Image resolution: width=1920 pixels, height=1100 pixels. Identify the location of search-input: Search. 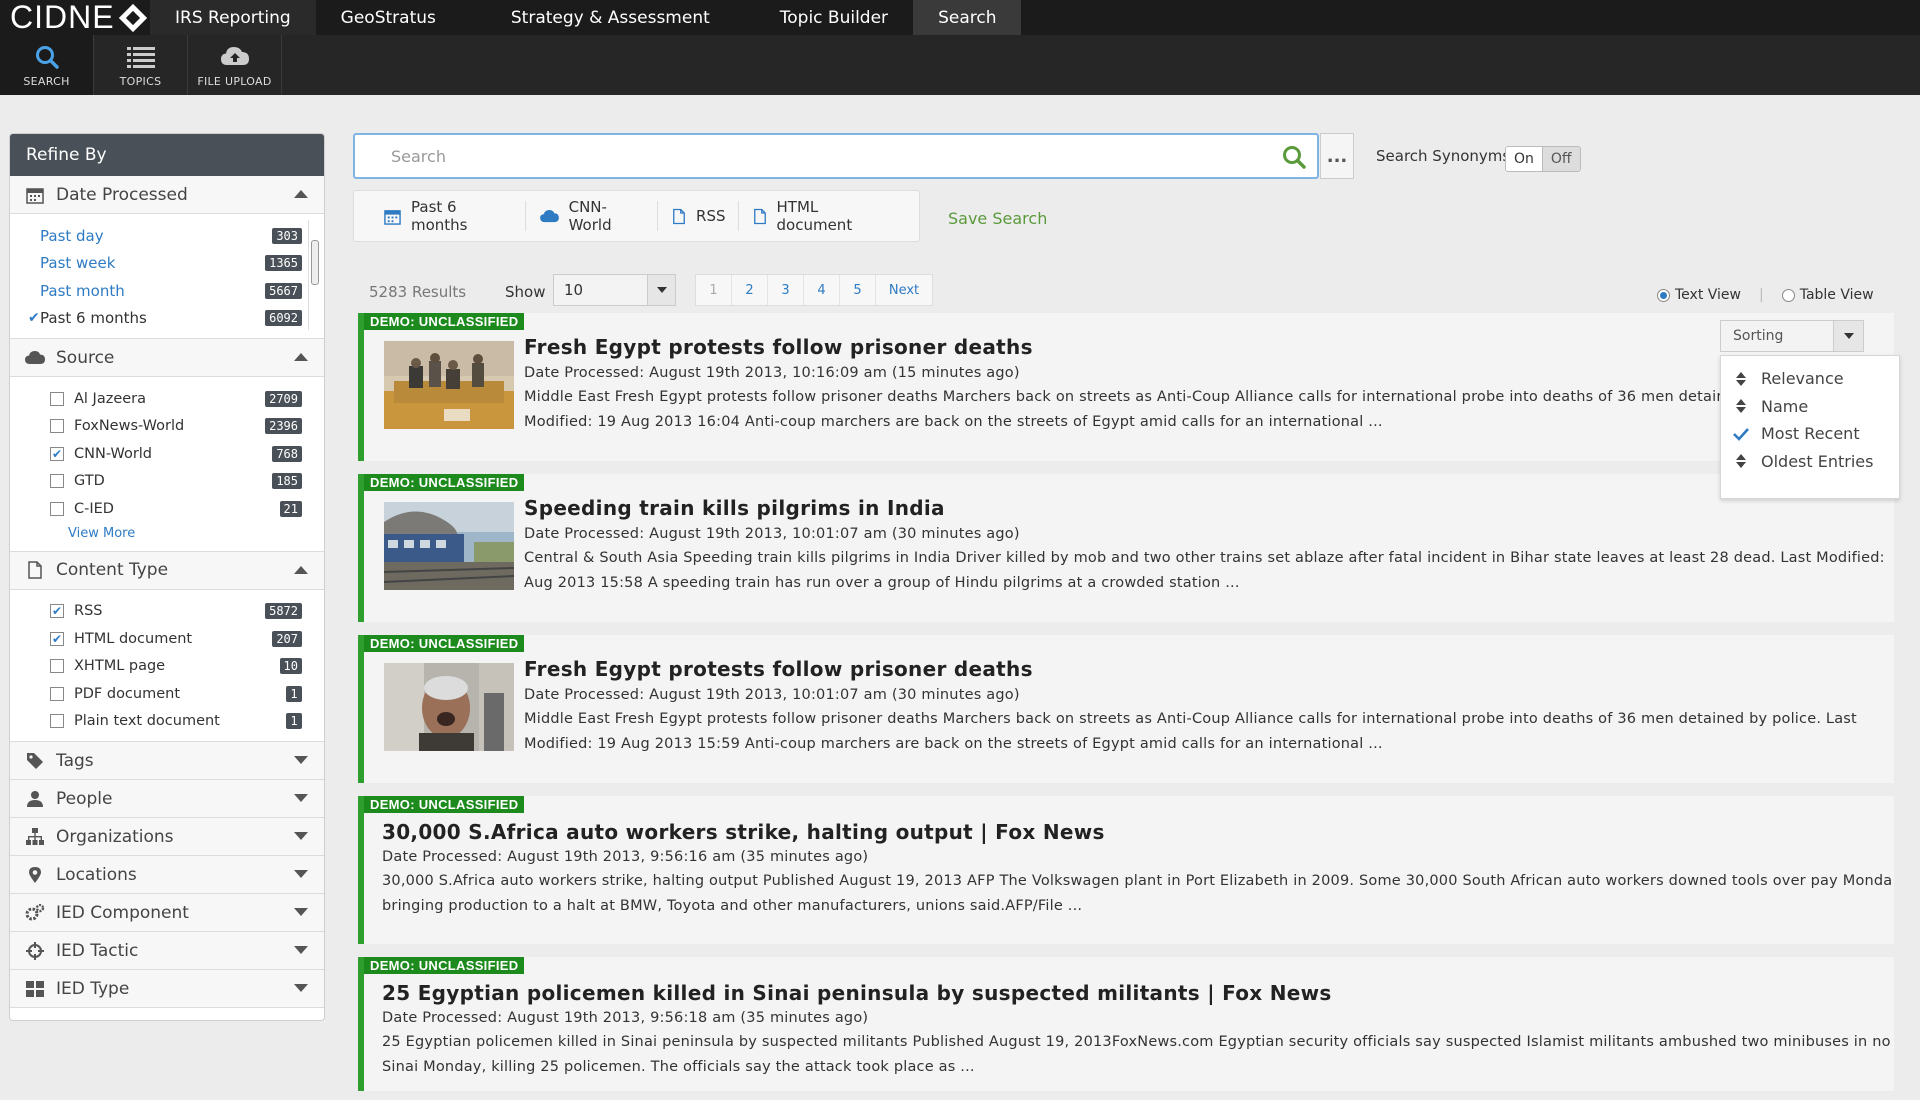
(836, 156).